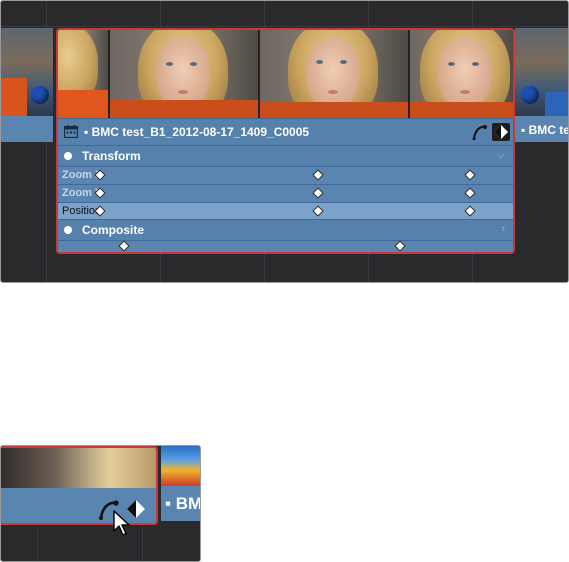  I want to click on clip-thumbnails, so click(285, 74).